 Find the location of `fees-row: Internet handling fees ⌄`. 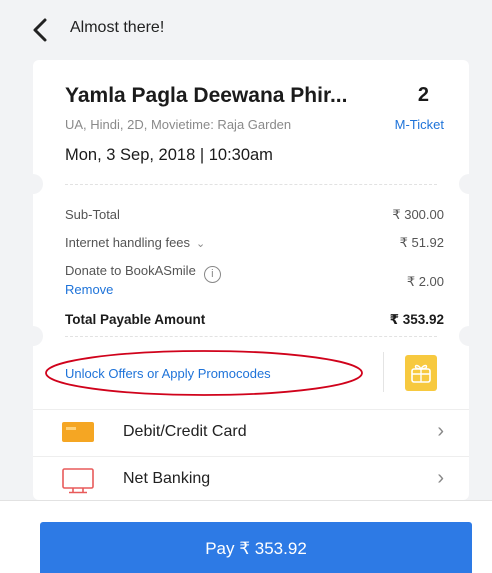

fees-row: Internet handling fees ⌄ is located at coordinates (135, 242).